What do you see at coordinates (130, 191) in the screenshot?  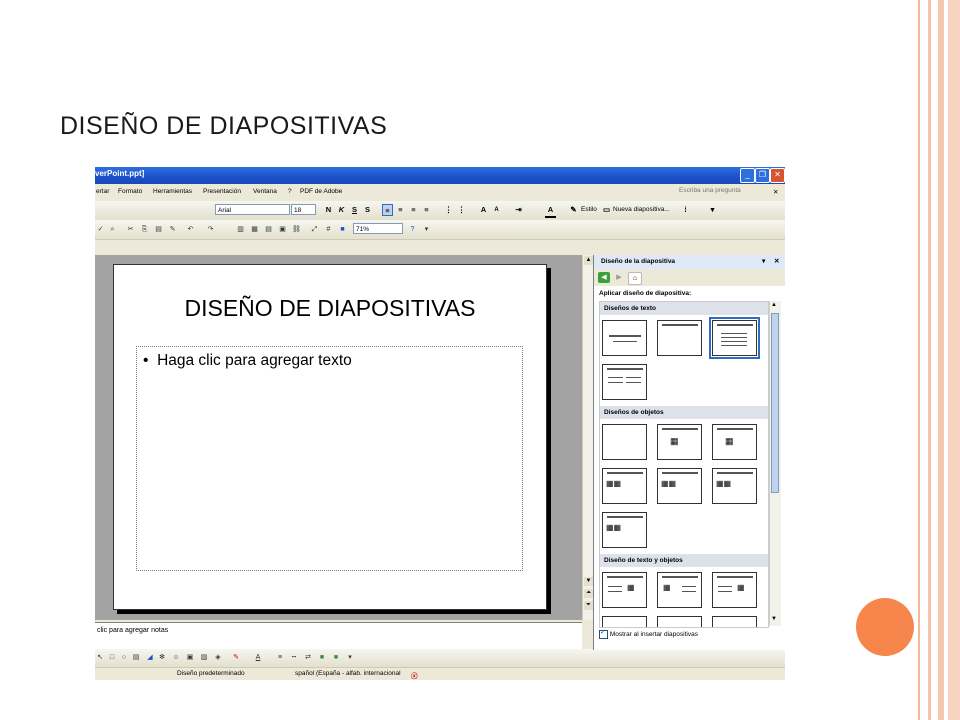 I see `menu-format: Formato` at bounding box center [130, 191].